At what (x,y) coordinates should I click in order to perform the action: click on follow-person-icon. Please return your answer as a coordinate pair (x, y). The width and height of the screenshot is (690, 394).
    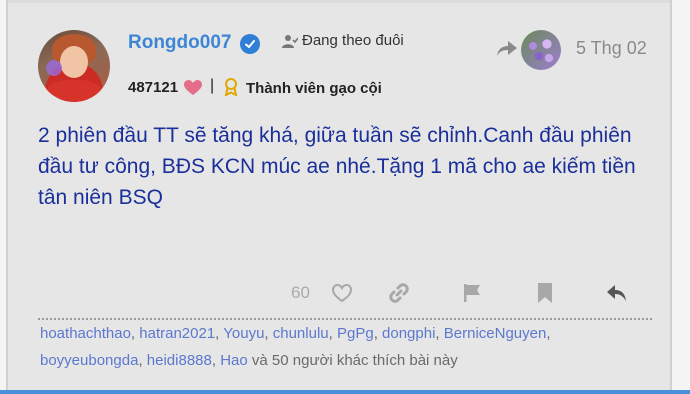
    Looking at the image, I should click on (290, 41).